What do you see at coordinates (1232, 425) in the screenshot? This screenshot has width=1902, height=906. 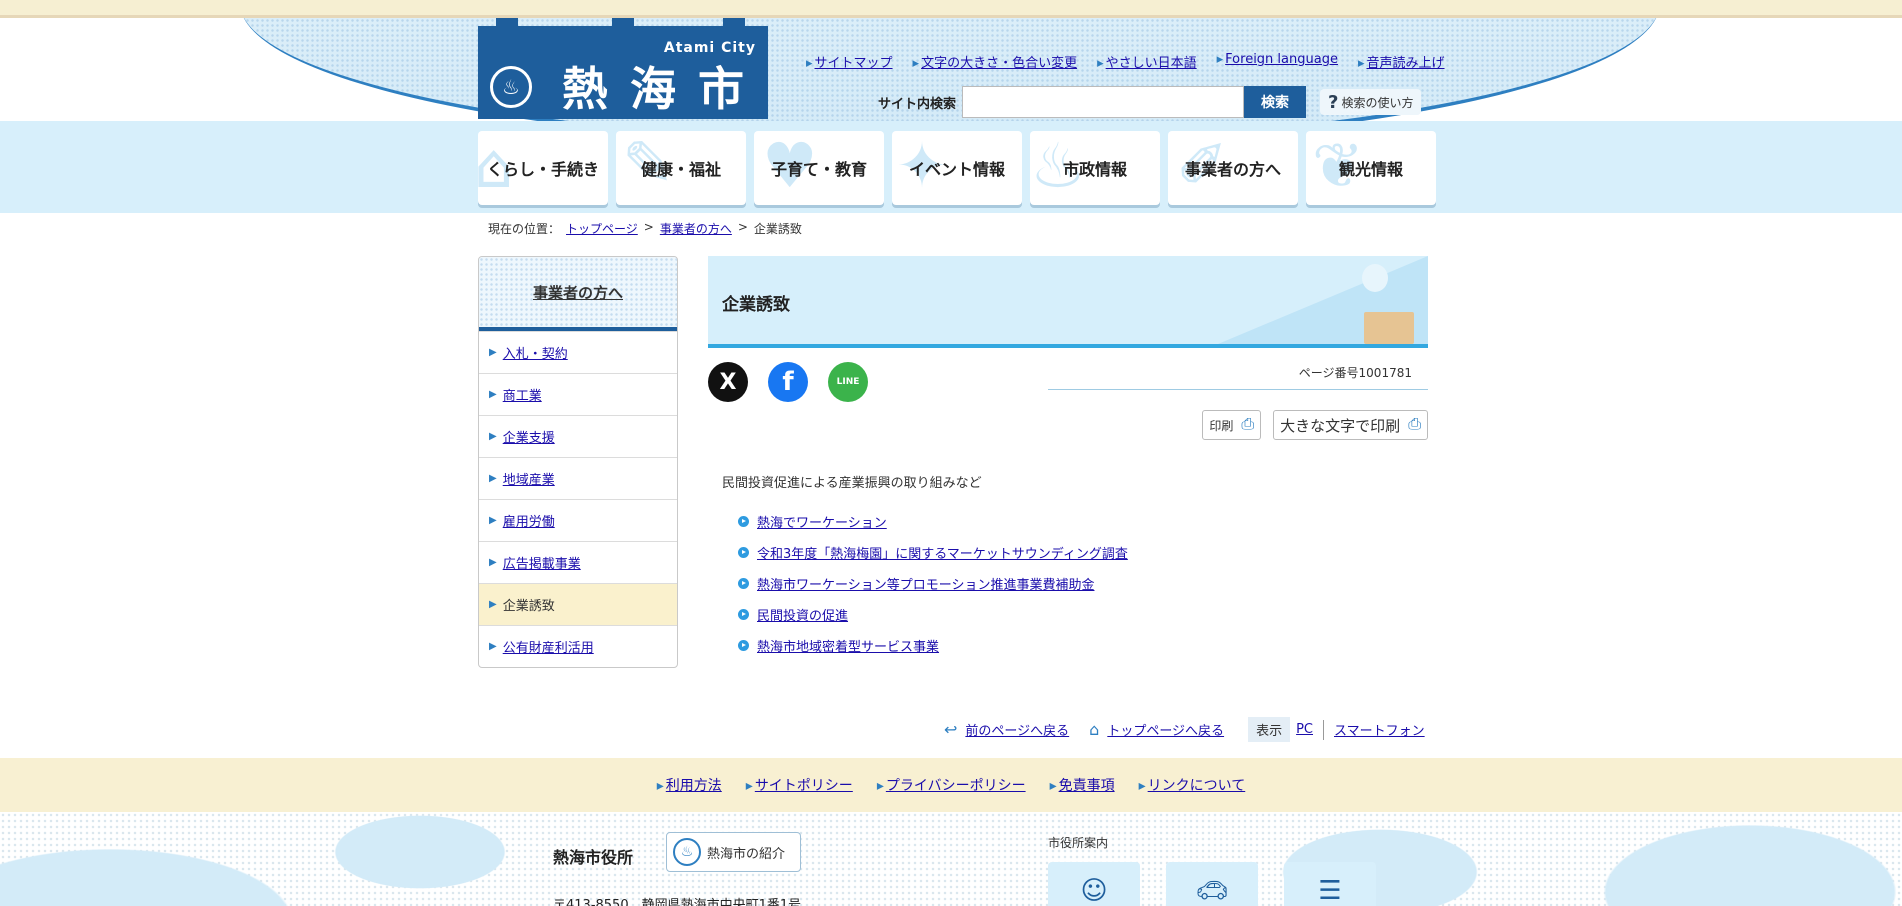 I see `print-button: 印刷 ⎙` at bounding box center [1232, 425].